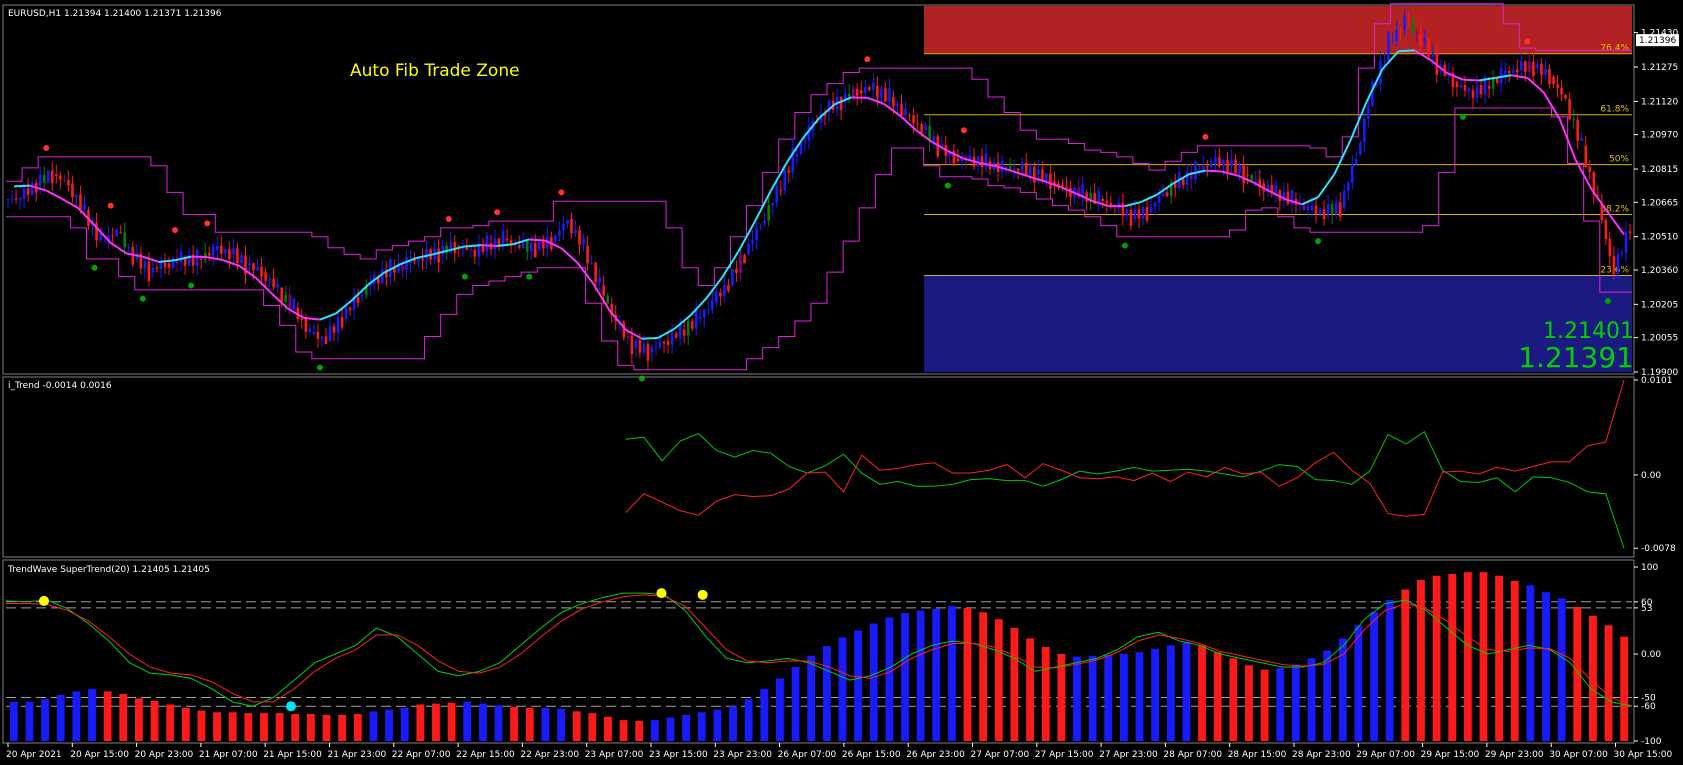 This screenshot has width=1683, height=765. I want to click on ask-display: 1.21391, so click(1576, 357).